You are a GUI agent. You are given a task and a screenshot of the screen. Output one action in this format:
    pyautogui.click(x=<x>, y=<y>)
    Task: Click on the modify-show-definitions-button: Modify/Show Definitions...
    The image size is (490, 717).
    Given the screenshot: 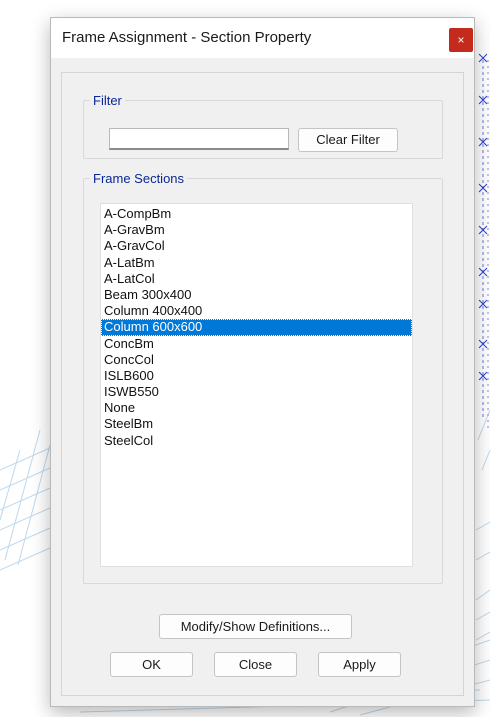 What is the action you would take?
    pyautogui.click(x=255, y=626)
    